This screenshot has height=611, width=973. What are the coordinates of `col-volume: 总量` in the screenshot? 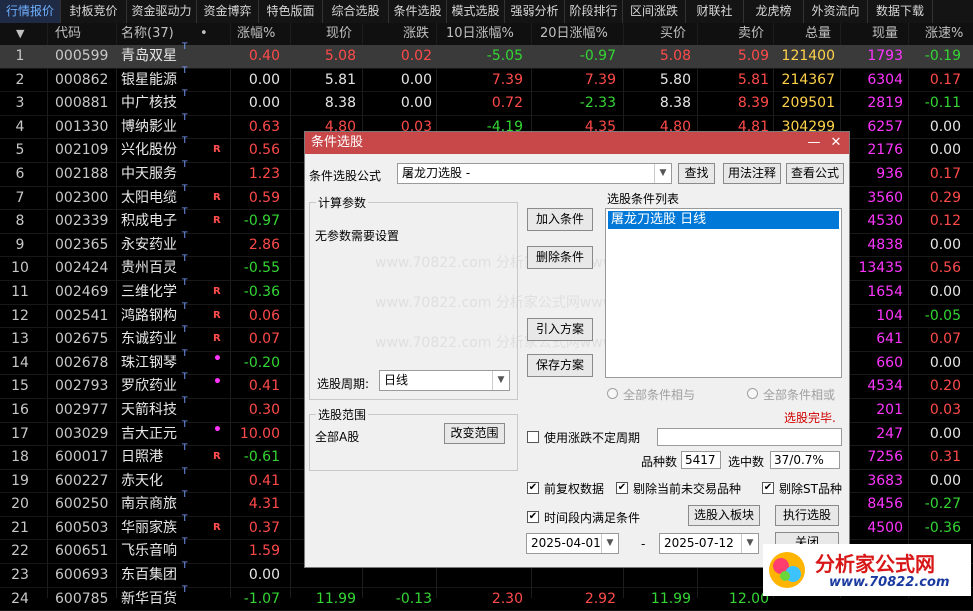 It's located at (818, 34).